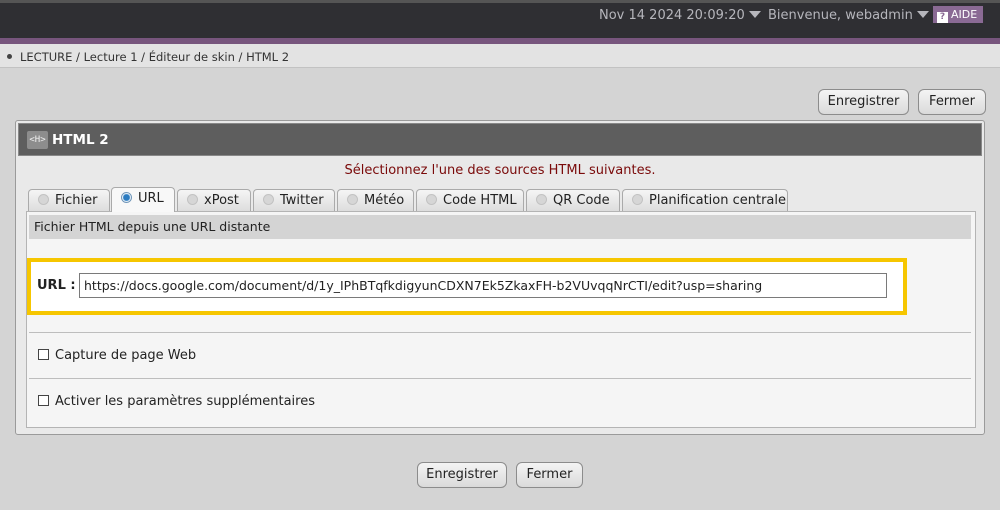  What do you see at coordinates (185, 401) in the screenshot?
I see `checkbox-label: Activer les paramètres supplémentaires` at bounding box center [185, 401].